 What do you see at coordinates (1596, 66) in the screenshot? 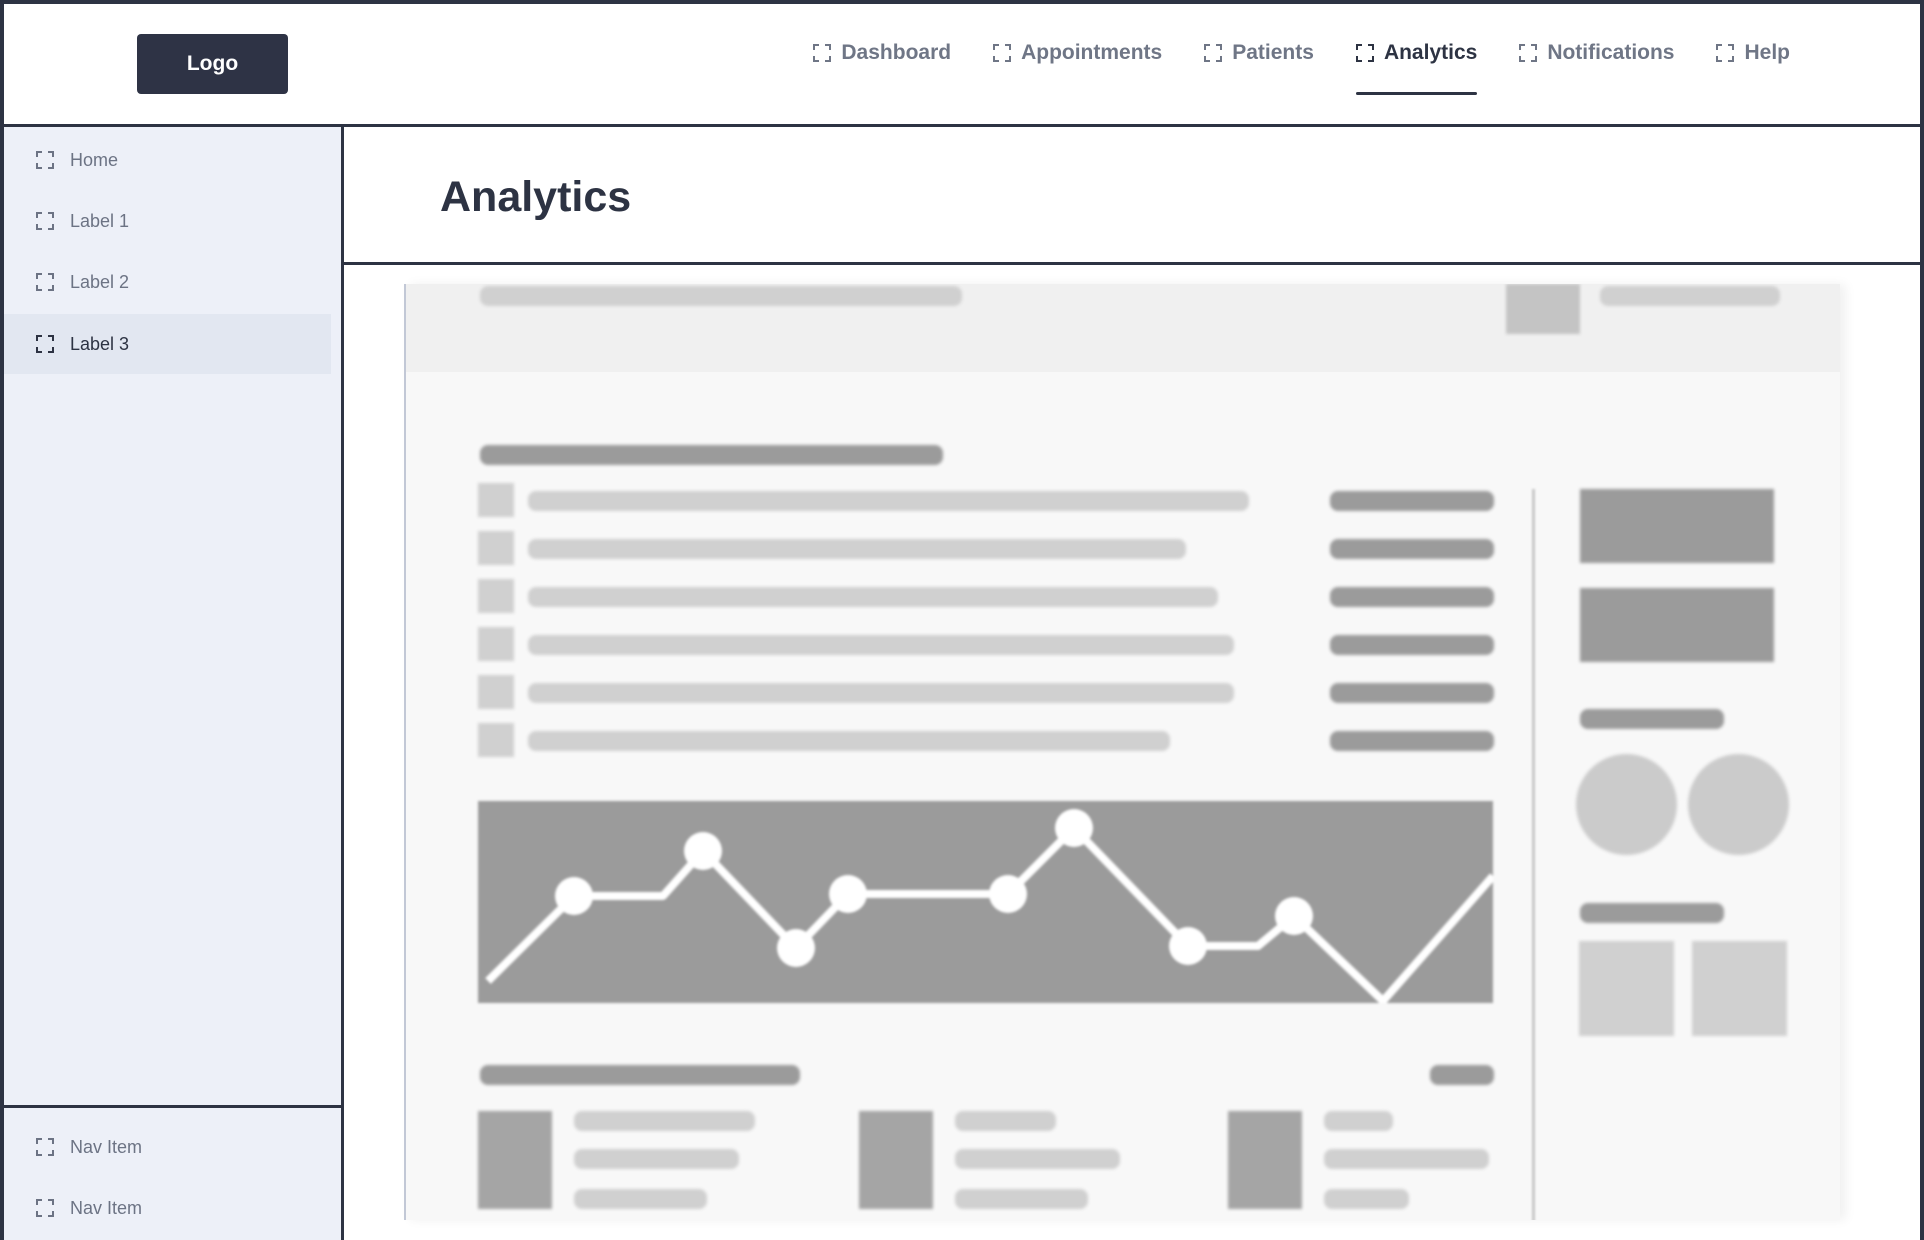
I see `nav-notifications: Notifications` at bounding box center [1596, 66].